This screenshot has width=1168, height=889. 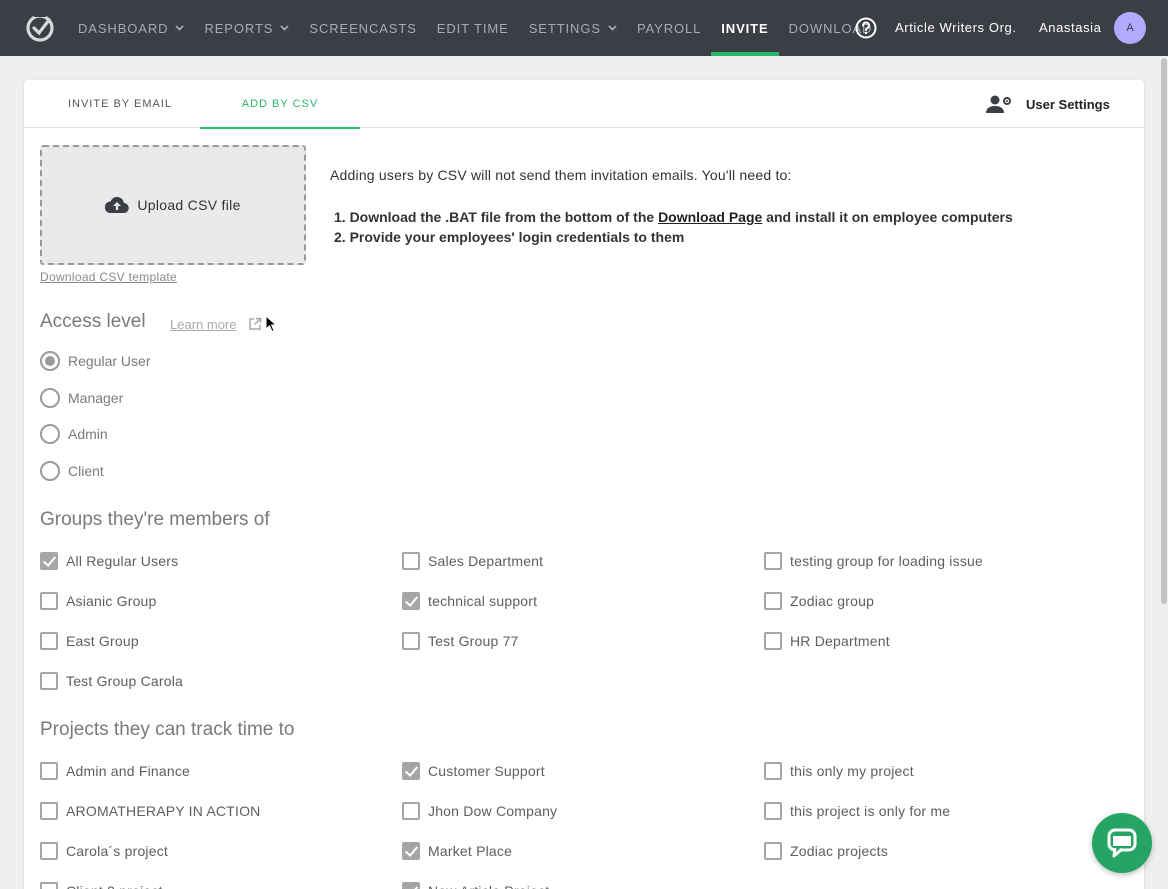 I want to click on help-icon, so click(x=866, y=28).